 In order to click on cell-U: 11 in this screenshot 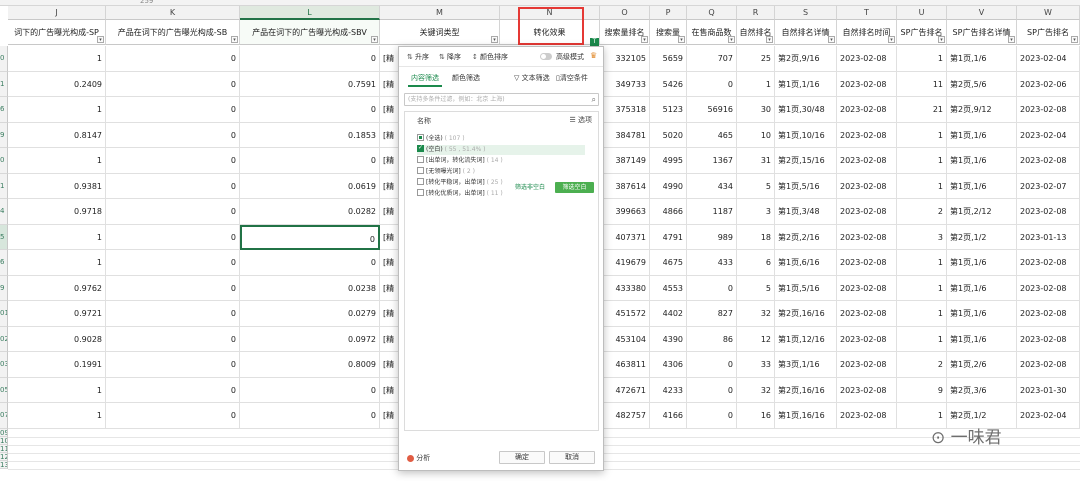, I will do `click(922, 84)`.